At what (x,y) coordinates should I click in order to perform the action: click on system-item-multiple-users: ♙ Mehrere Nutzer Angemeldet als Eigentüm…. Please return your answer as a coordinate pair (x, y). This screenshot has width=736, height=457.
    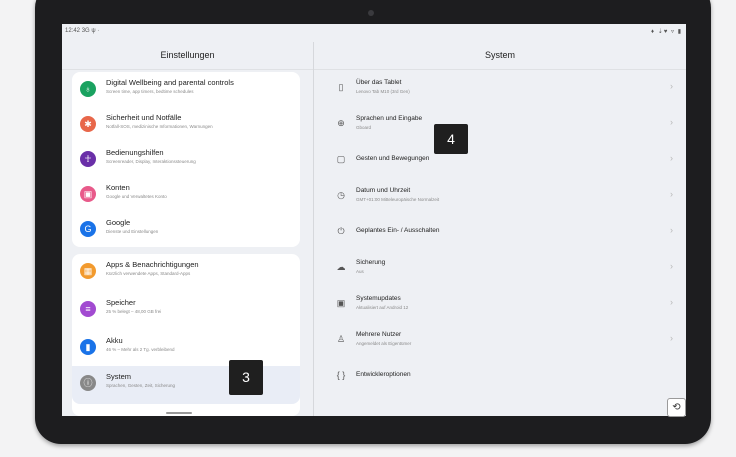
    Looking at the image, I should click on (500, 339).